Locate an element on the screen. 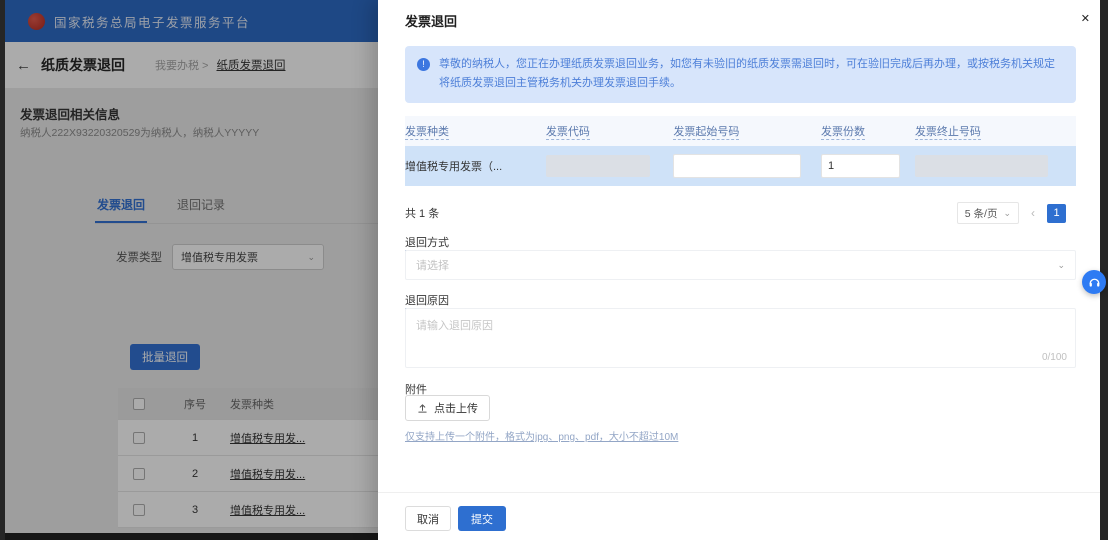  return-reason-label: 退回原因 is located at coordinates (427, 300).